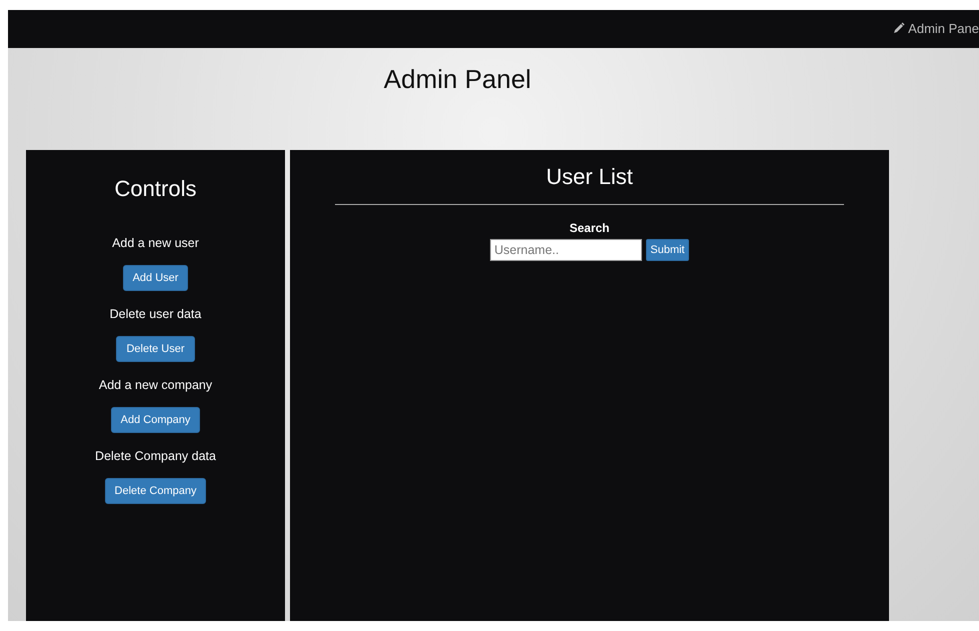 The height and width of the screenshot is (631, 979). What do you see at coordinates (155, 385) in the screenshot?
I see `action-label: Add a new company` at bounding box center [155, 385].